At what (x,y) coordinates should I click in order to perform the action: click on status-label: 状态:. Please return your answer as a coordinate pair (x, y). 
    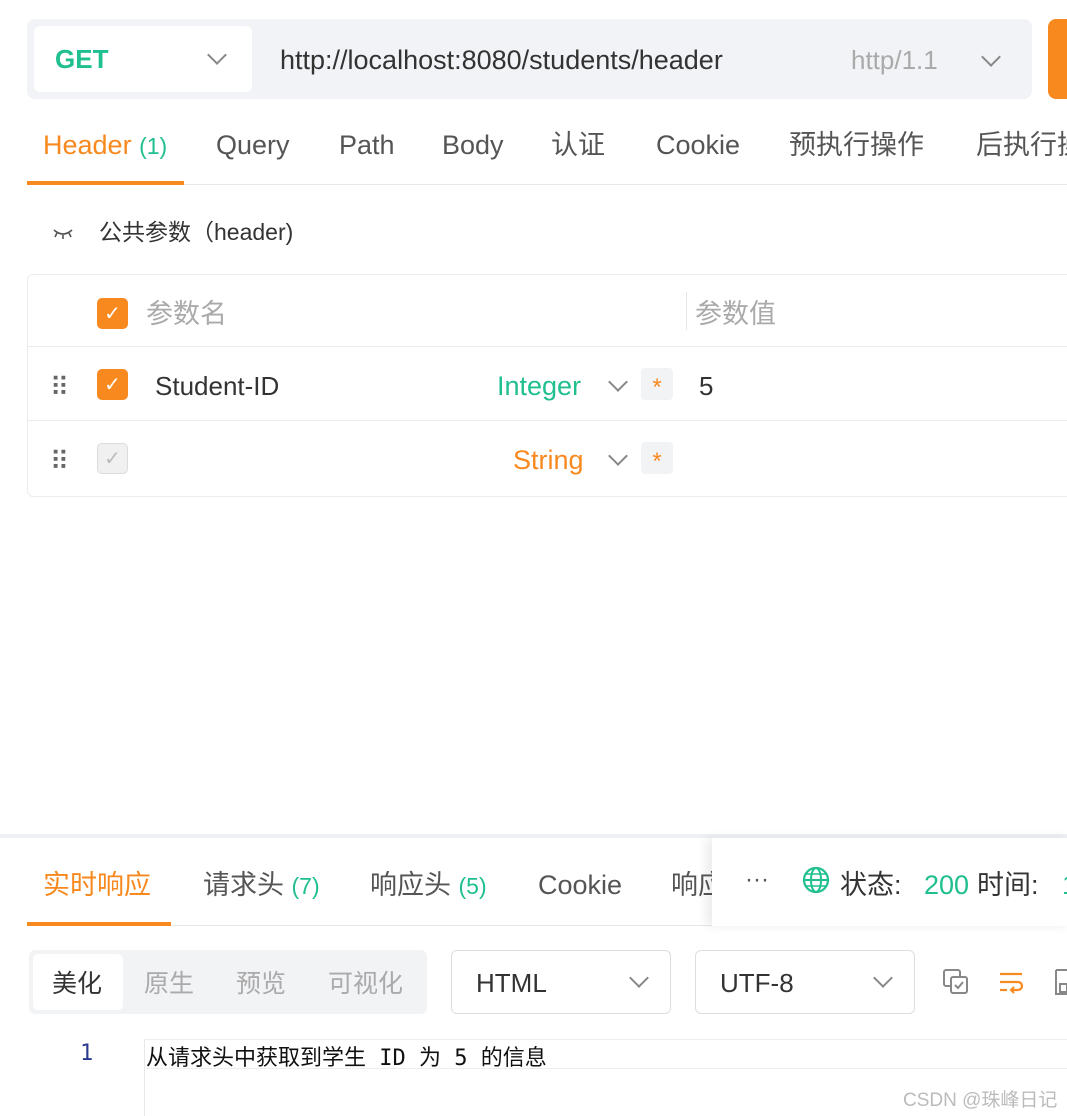
    Looking at the image, I should click on (871, 885).